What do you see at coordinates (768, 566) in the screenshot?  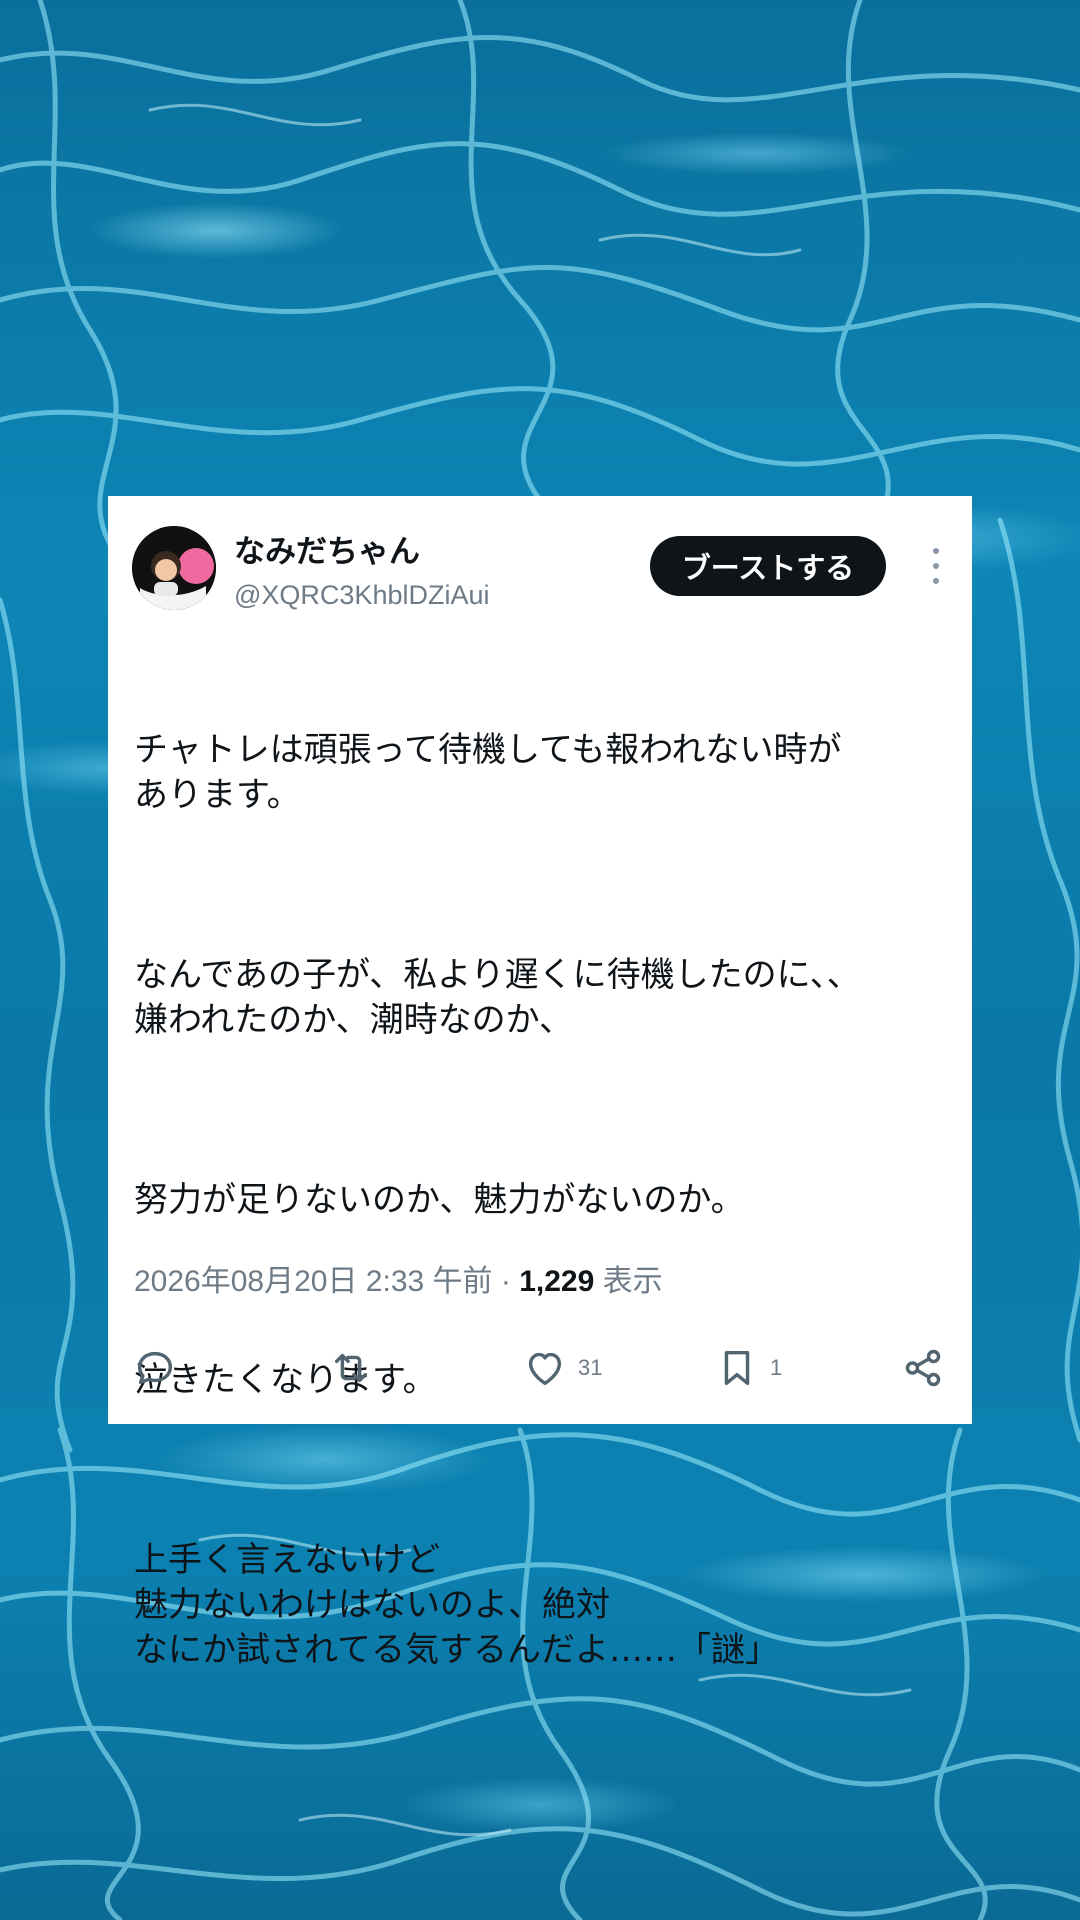 I see `boost-button: ブーストする` at bounding box center [768, 566].